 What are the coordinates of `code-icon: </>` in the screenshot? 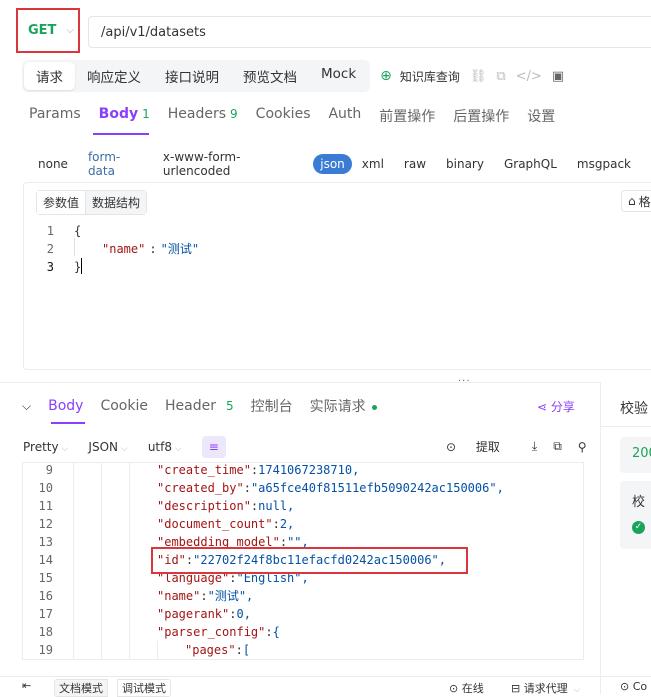 It's located at (529, 76).